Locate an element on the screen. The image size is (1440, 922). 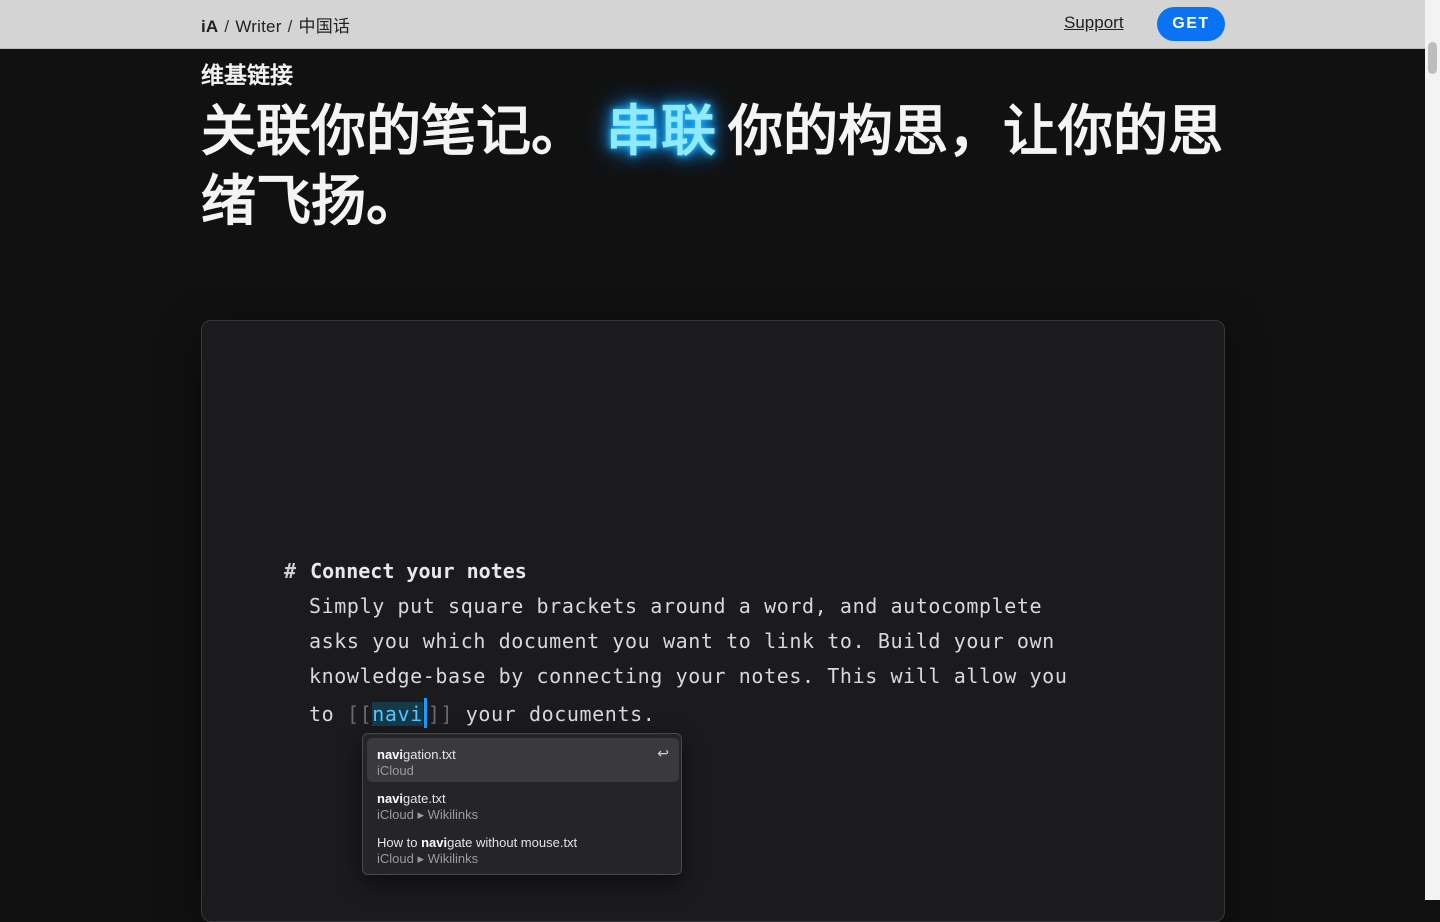
body-line-with-link: to [[navi]] your documents. is located at coordinates (482, 713).